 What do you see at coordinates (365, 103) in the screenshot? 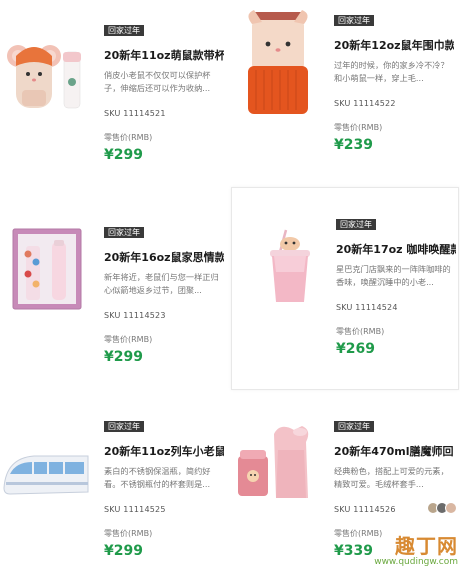
I see `product-sku: SKU 11114522` at bounding box center [365, 103].